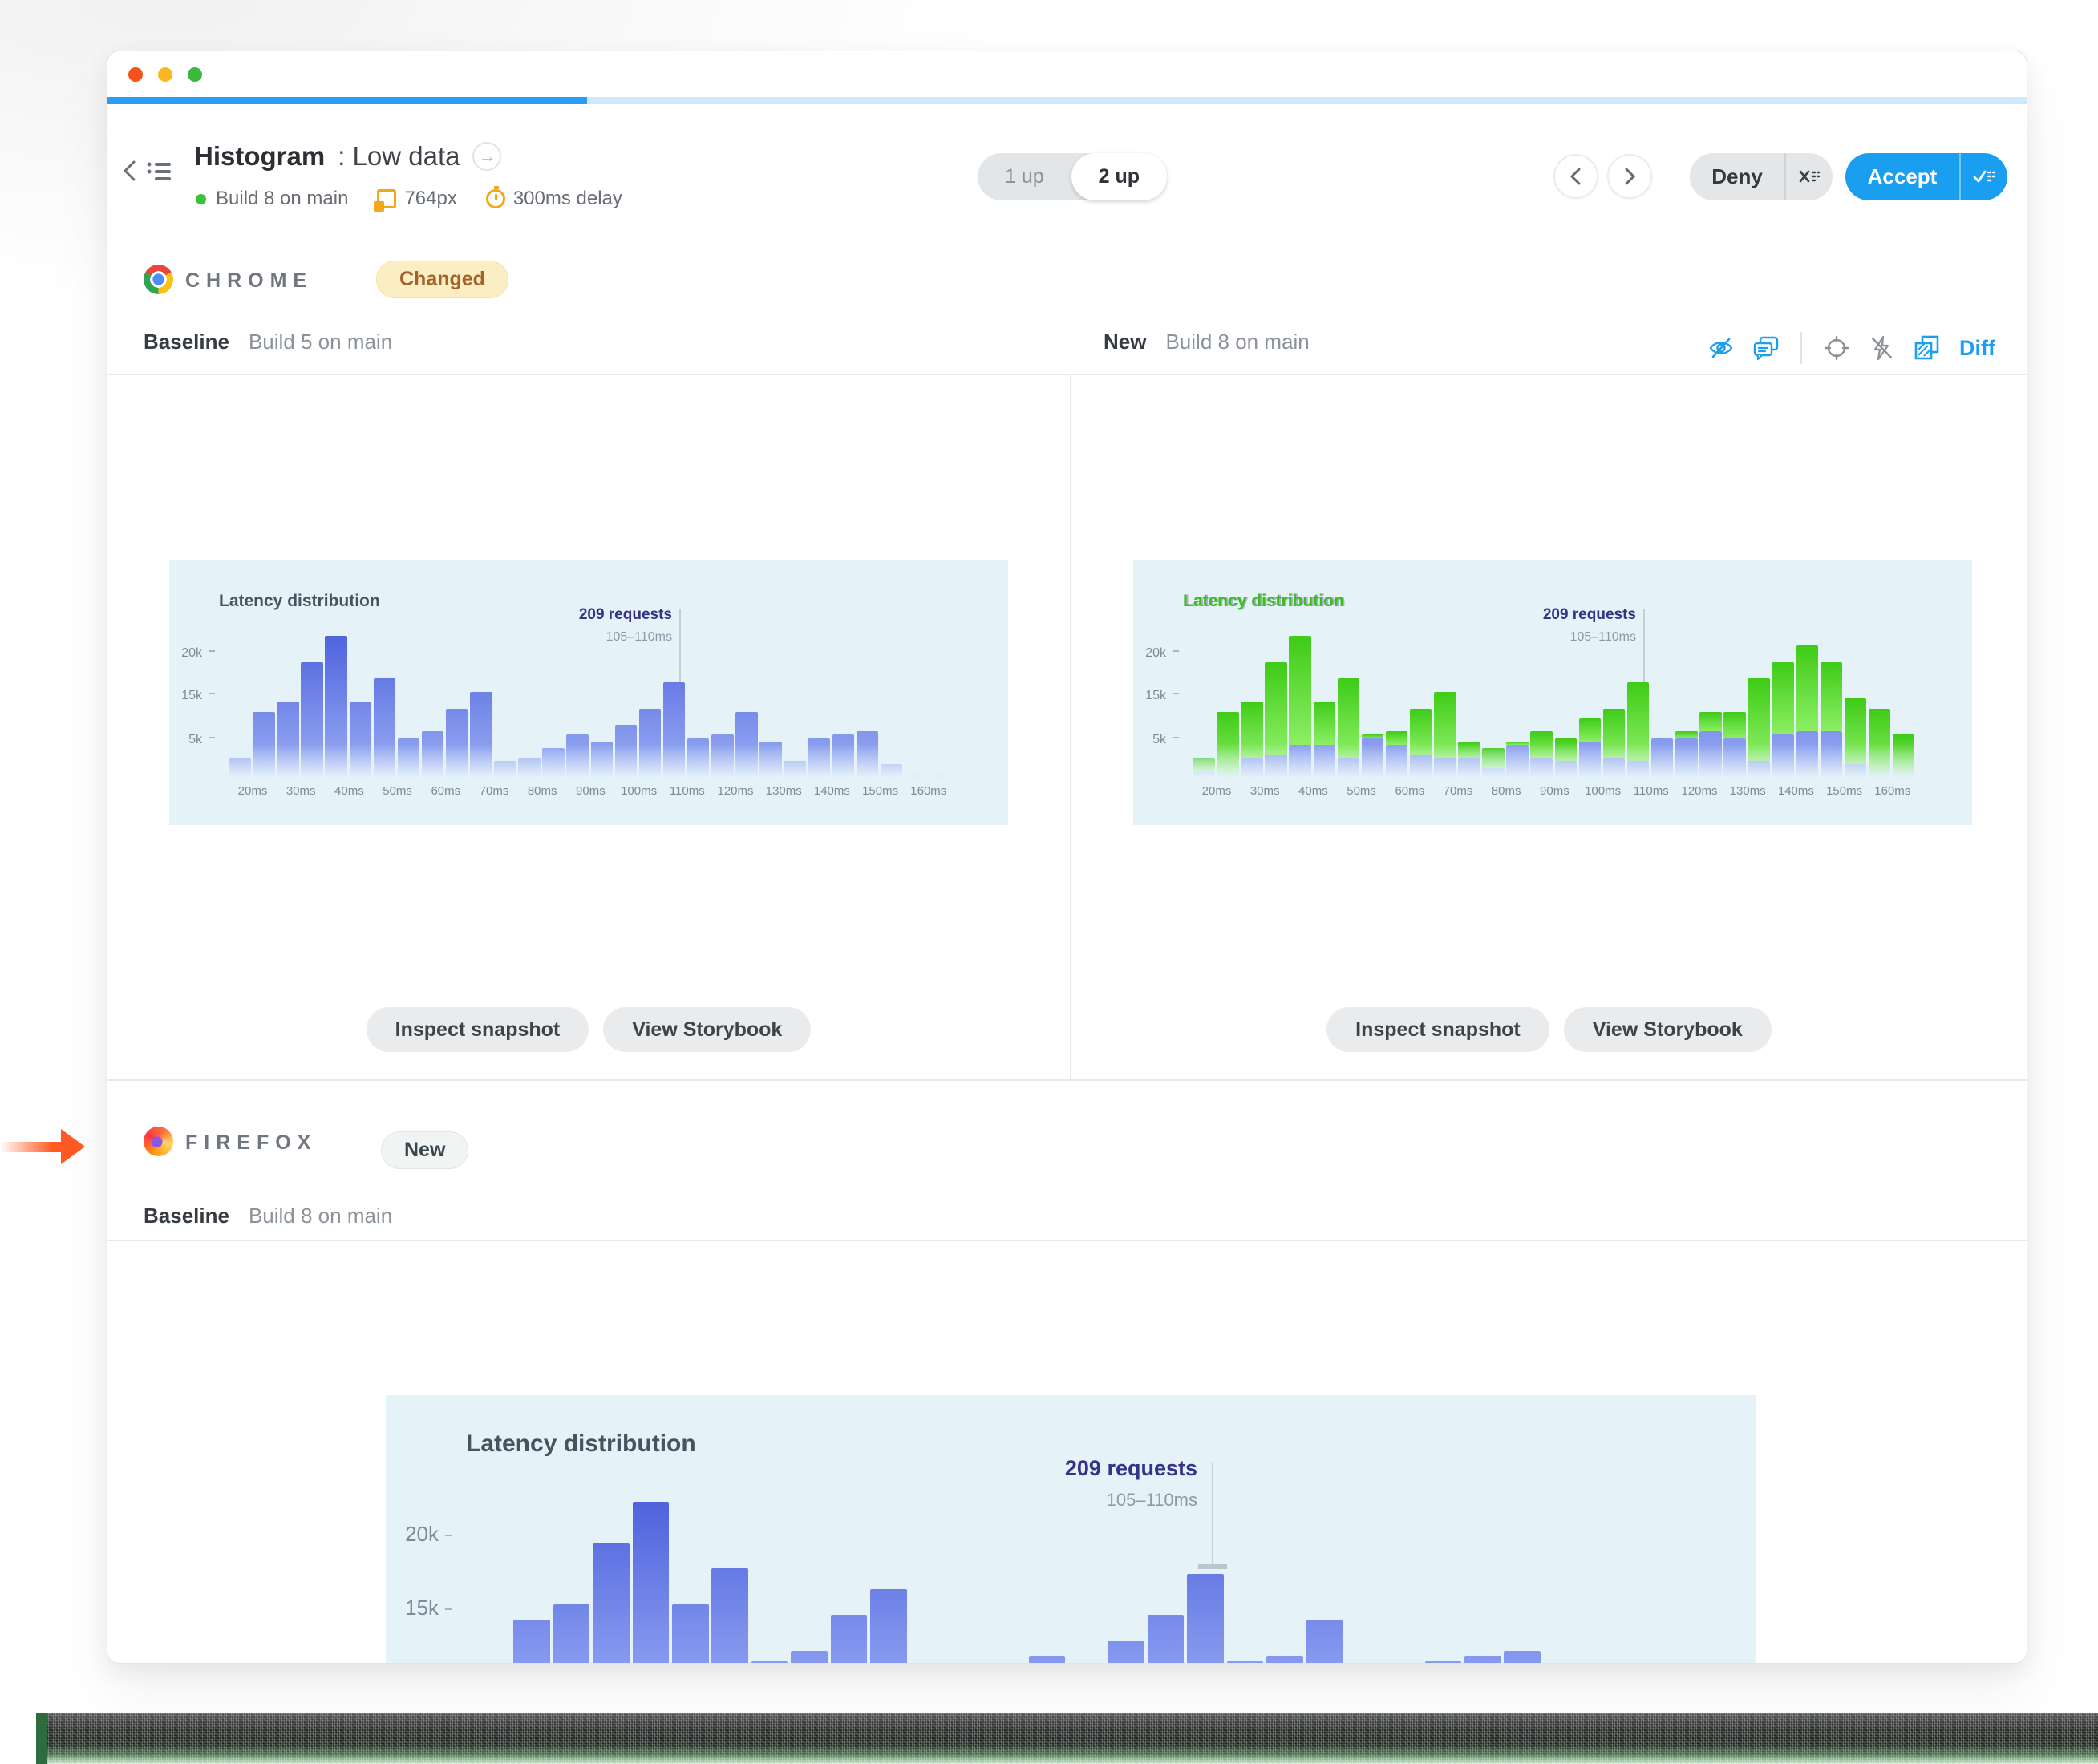 This screenshot has height=1764, width=2098. Describe the element at coordinates (282, 198) in the screenshot. I see `build-status: Build 8 on main` at that location.